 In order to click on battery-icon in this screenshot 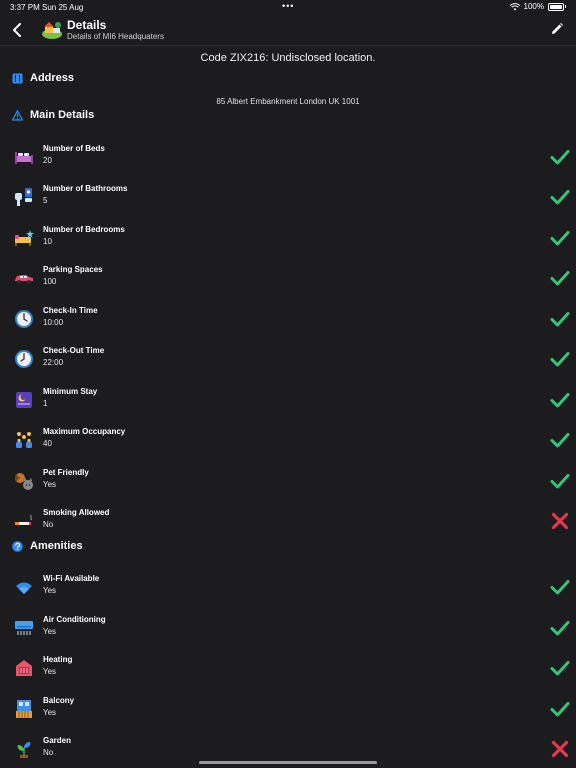, I will do `click(556, 6)`.